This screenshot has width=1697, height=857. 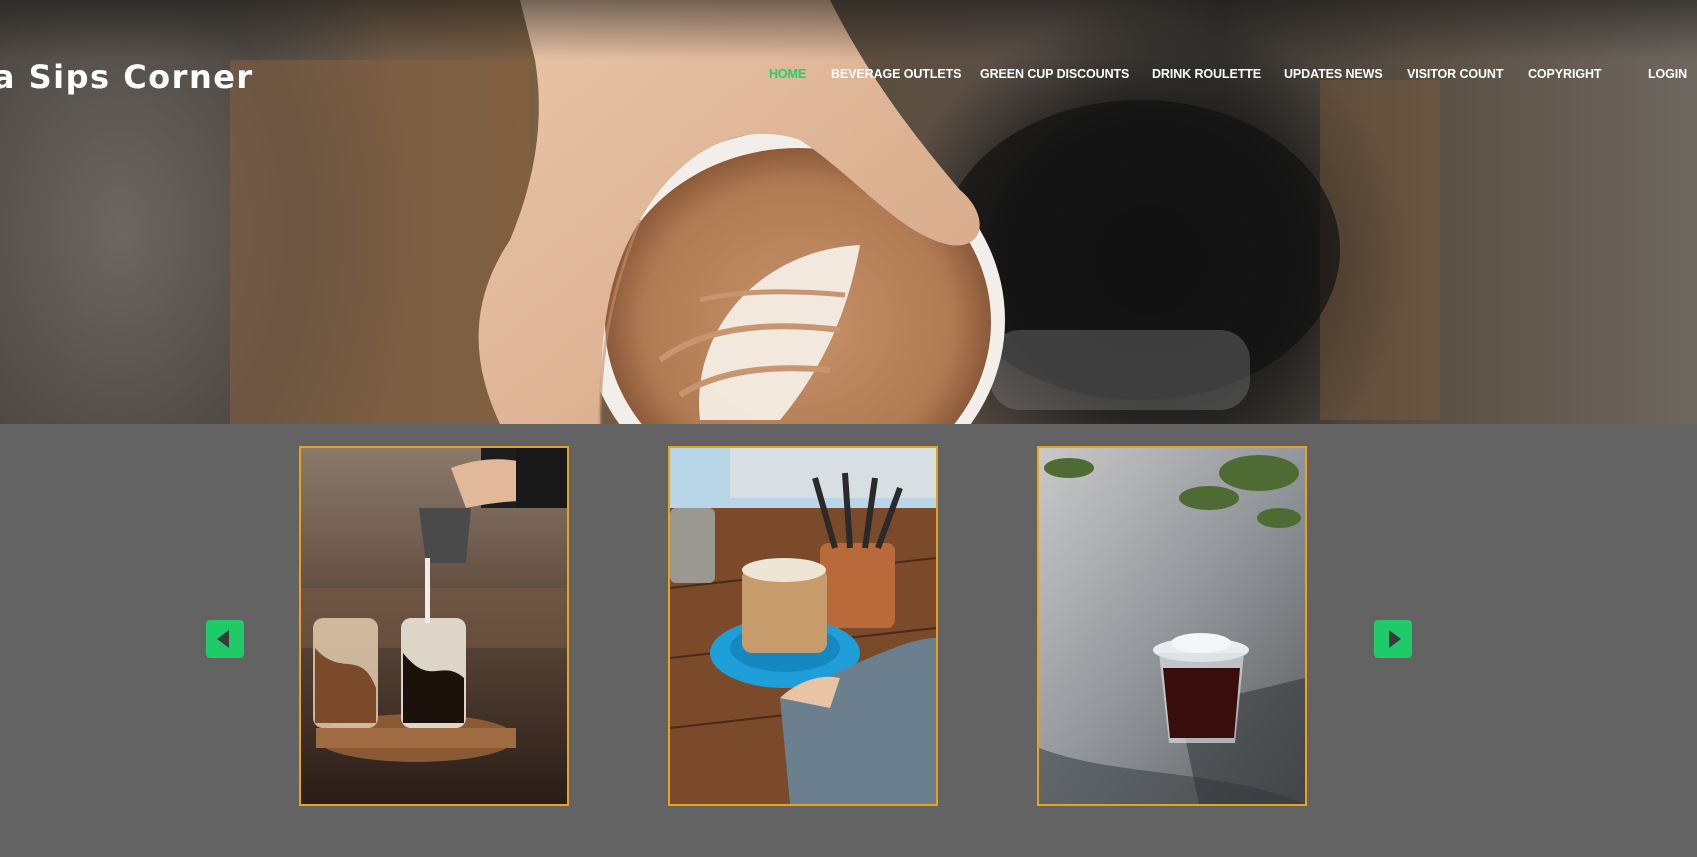 I want to click on nav-updates-news: UPDATES NEWS, so click(x=1333, y=74).